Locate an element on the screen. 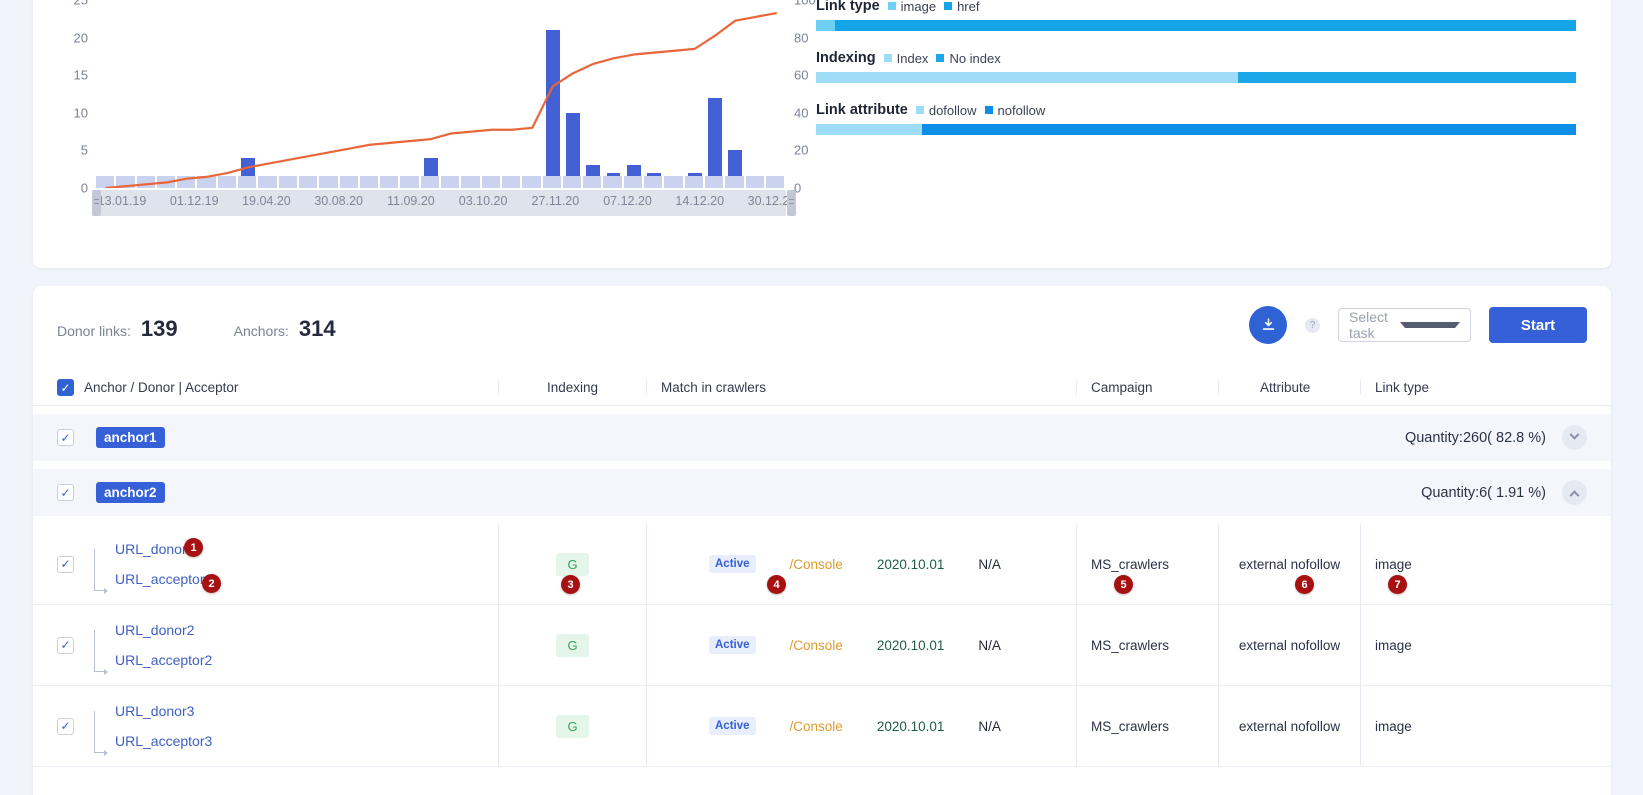  y-axis-tick-right: 80 is located at coordinates (801, 38).